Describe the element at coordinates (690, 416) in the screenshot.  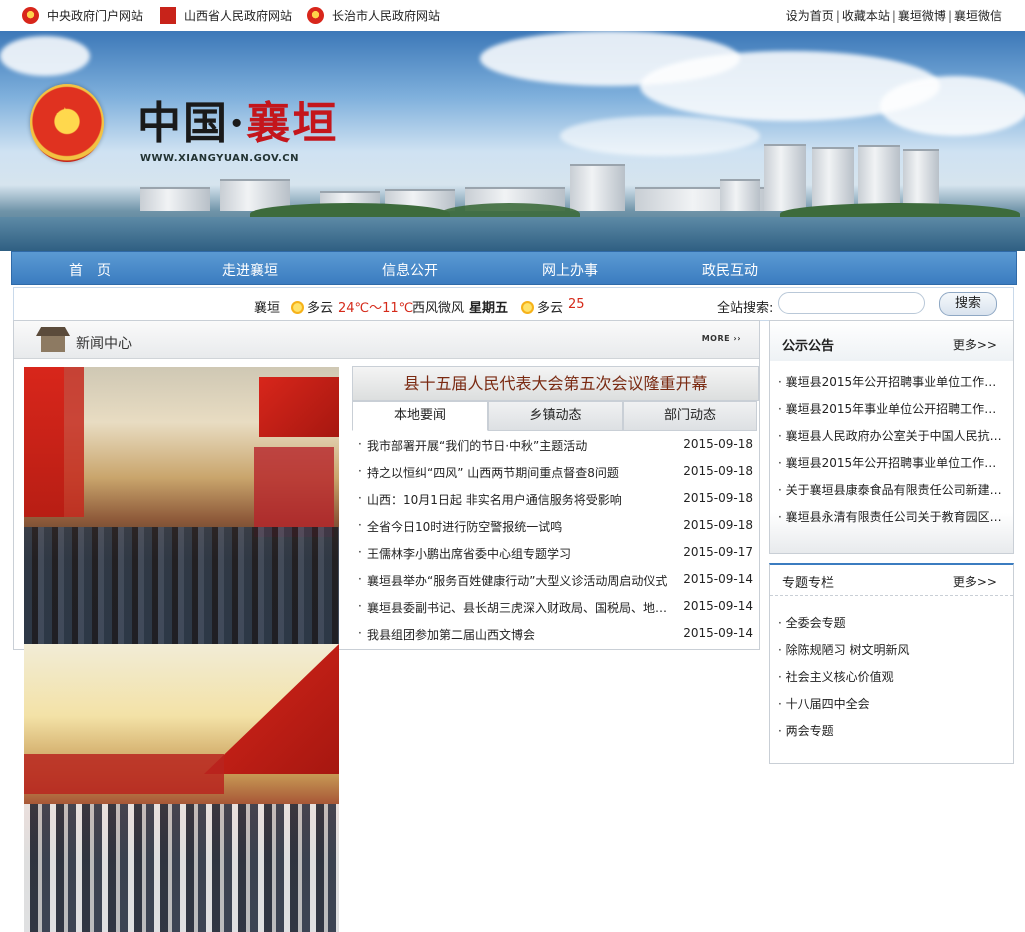
I see `tab-department-news: 部门动态` at that location.